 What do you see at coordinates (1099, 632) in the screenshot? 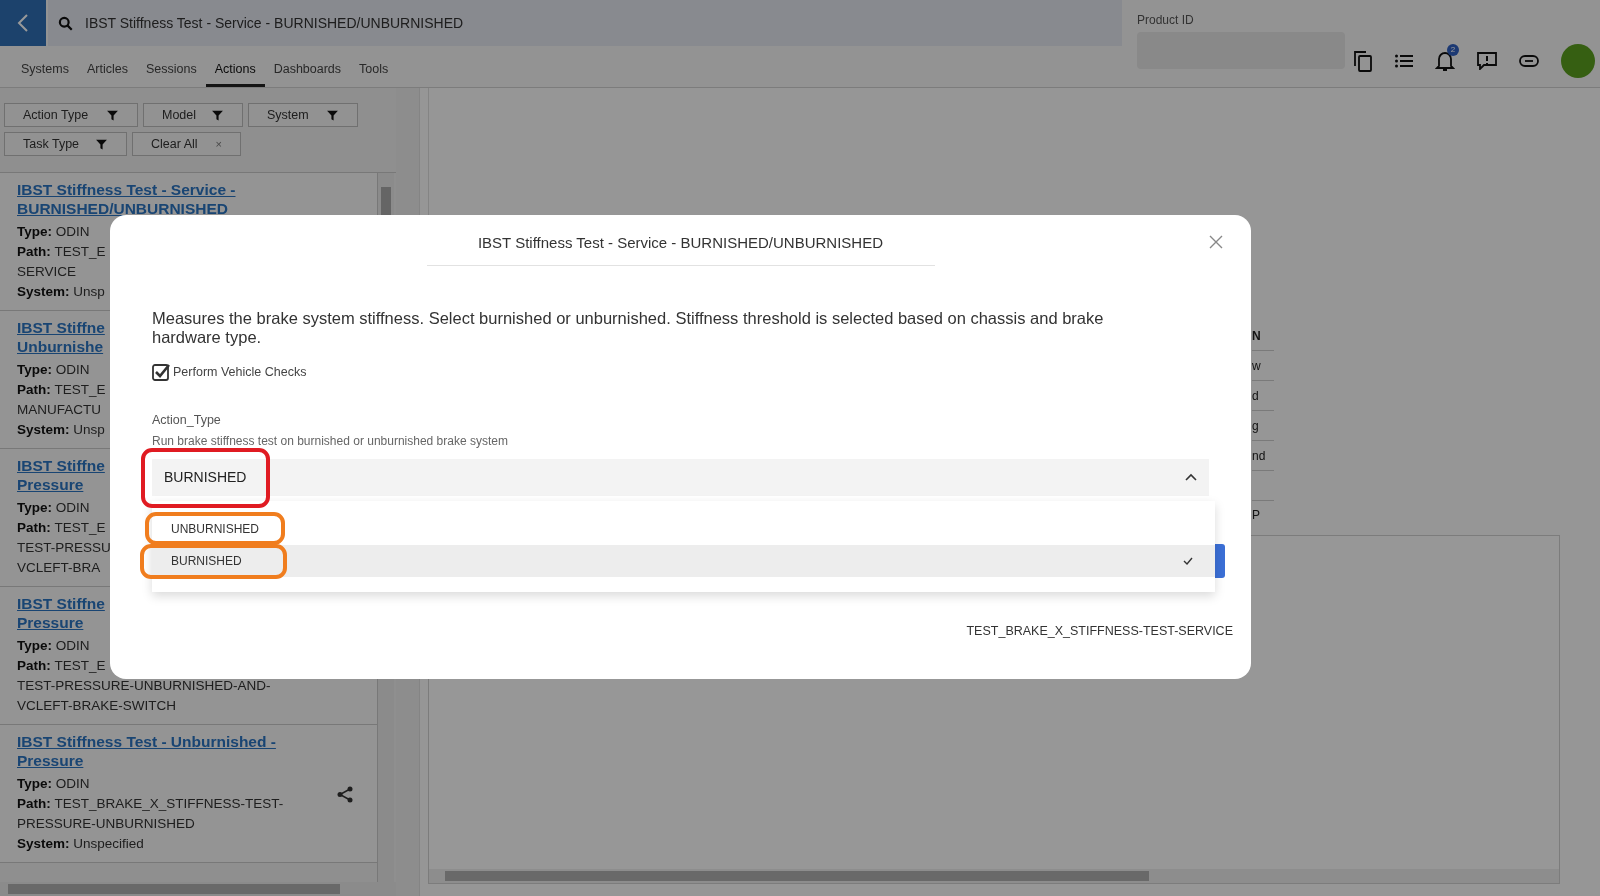
I see `footer-text: TEST_BRAKE_X_STIFFNESS-TEST-SERVICE` at bounding box center [1099, 632].